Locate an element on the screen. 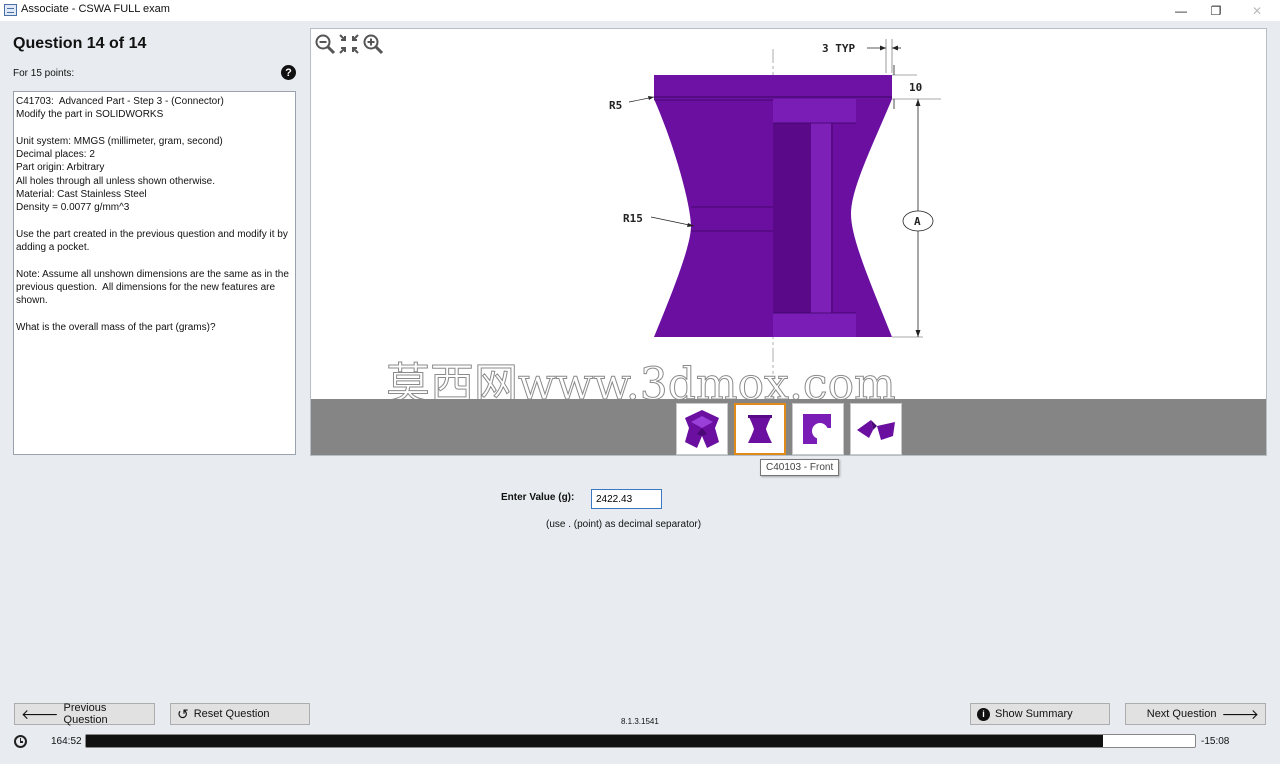  thumbnail-front-icon is located at coordinates (760, 429).